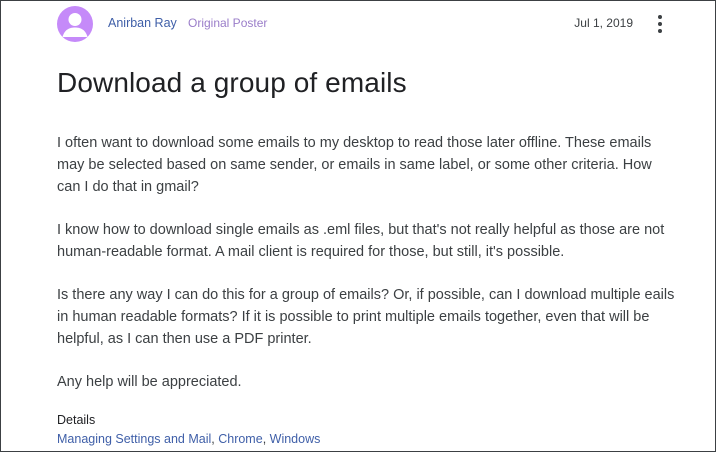 Image resolution: width=716 pixels, height=452 pixels. Describe the element at coordinates (295, 439) in the screenshot. I see `details-link-windows: Windows` at that location.